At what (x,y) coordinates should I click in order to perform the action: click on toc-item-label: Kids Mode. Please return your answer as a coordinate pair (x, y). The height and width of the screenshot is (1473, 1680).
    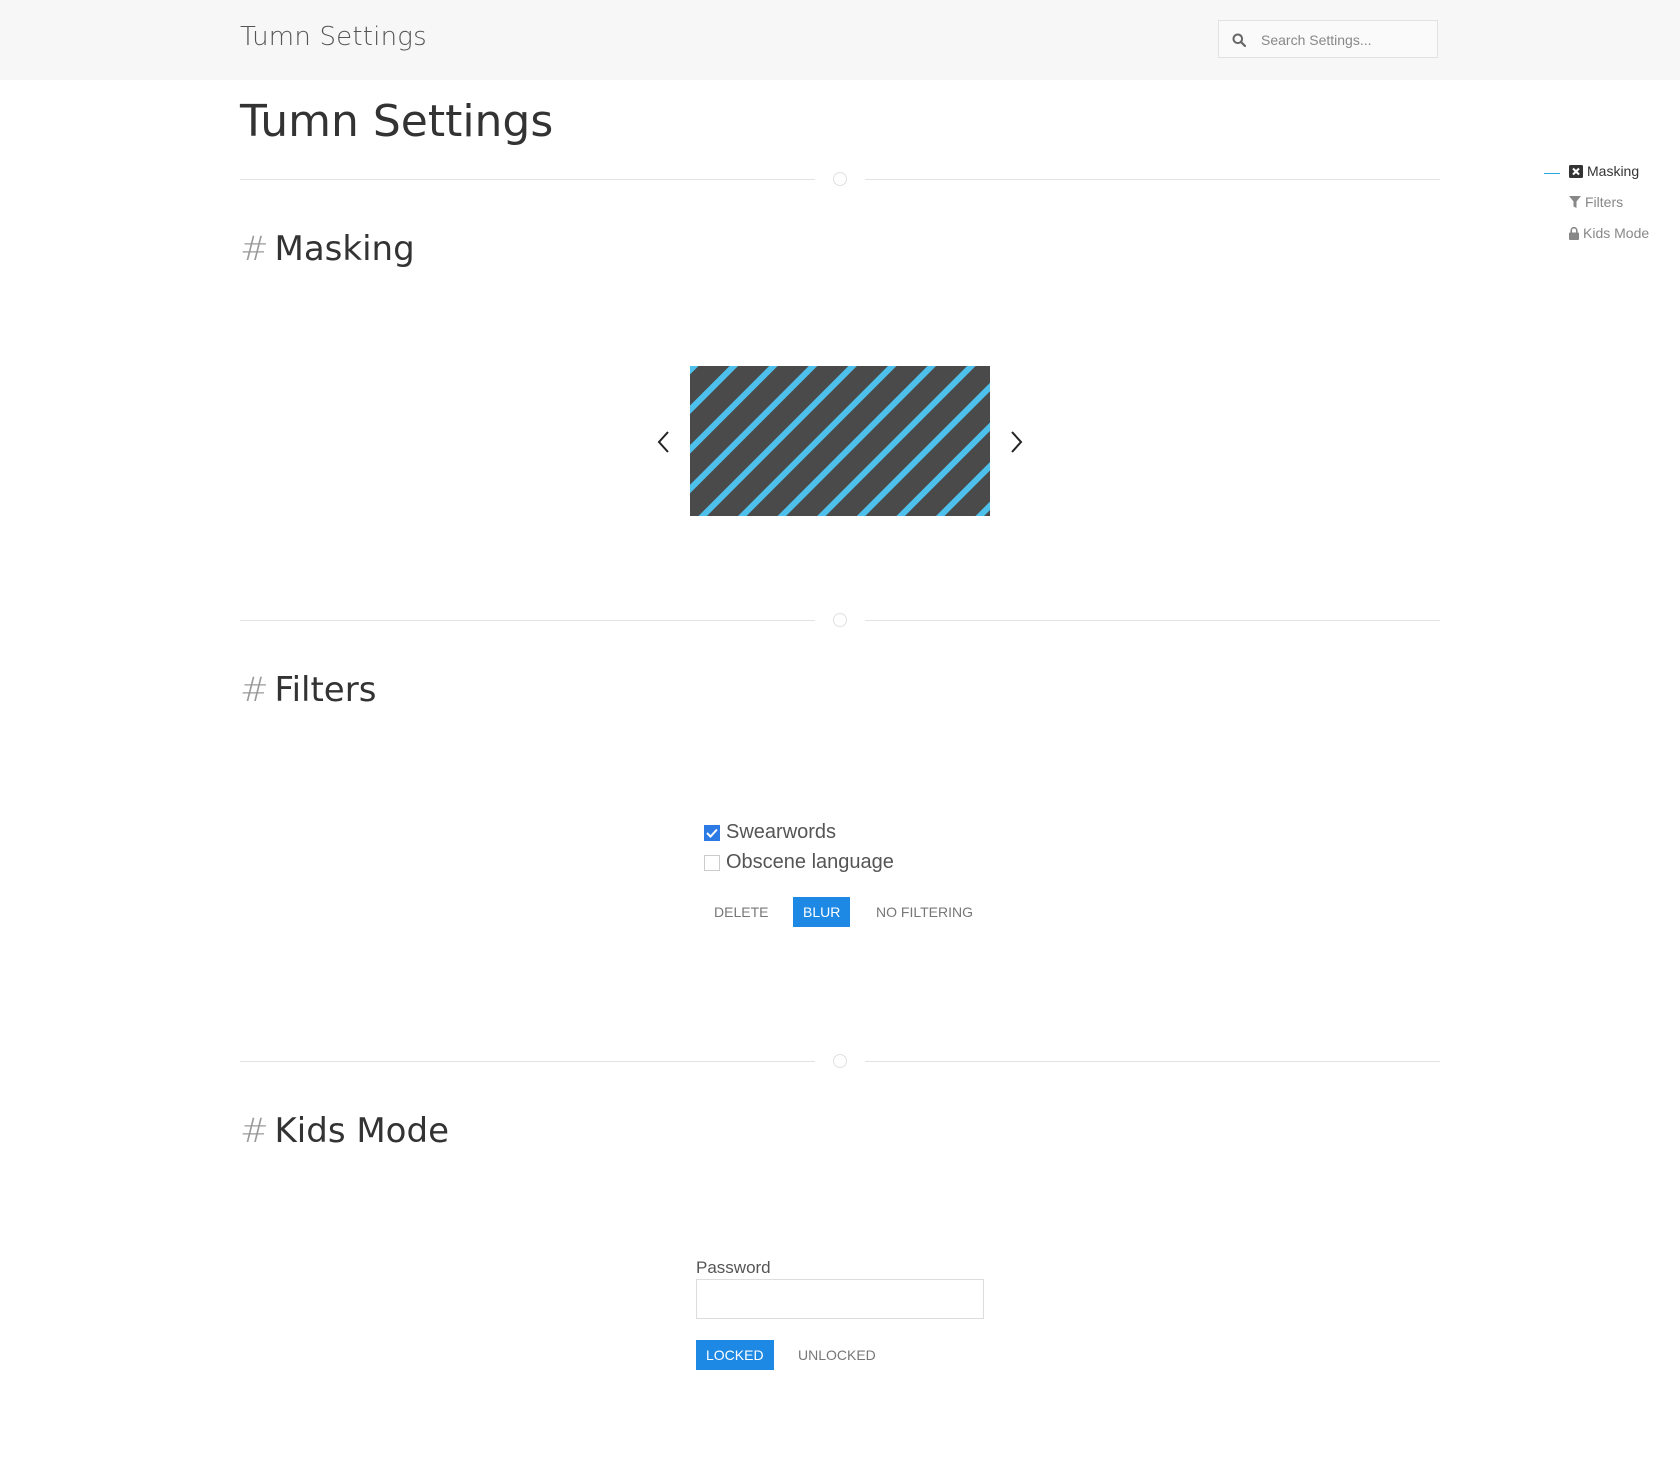
    Looking at the image, I should click on (1616, 233).